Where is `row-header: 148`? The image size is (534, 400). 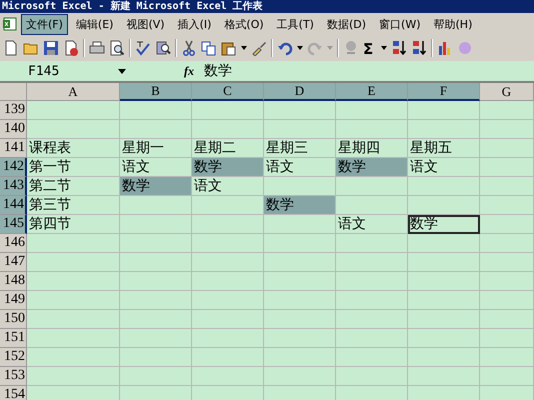 row-header: 148 is located at coordinates (13, 281).